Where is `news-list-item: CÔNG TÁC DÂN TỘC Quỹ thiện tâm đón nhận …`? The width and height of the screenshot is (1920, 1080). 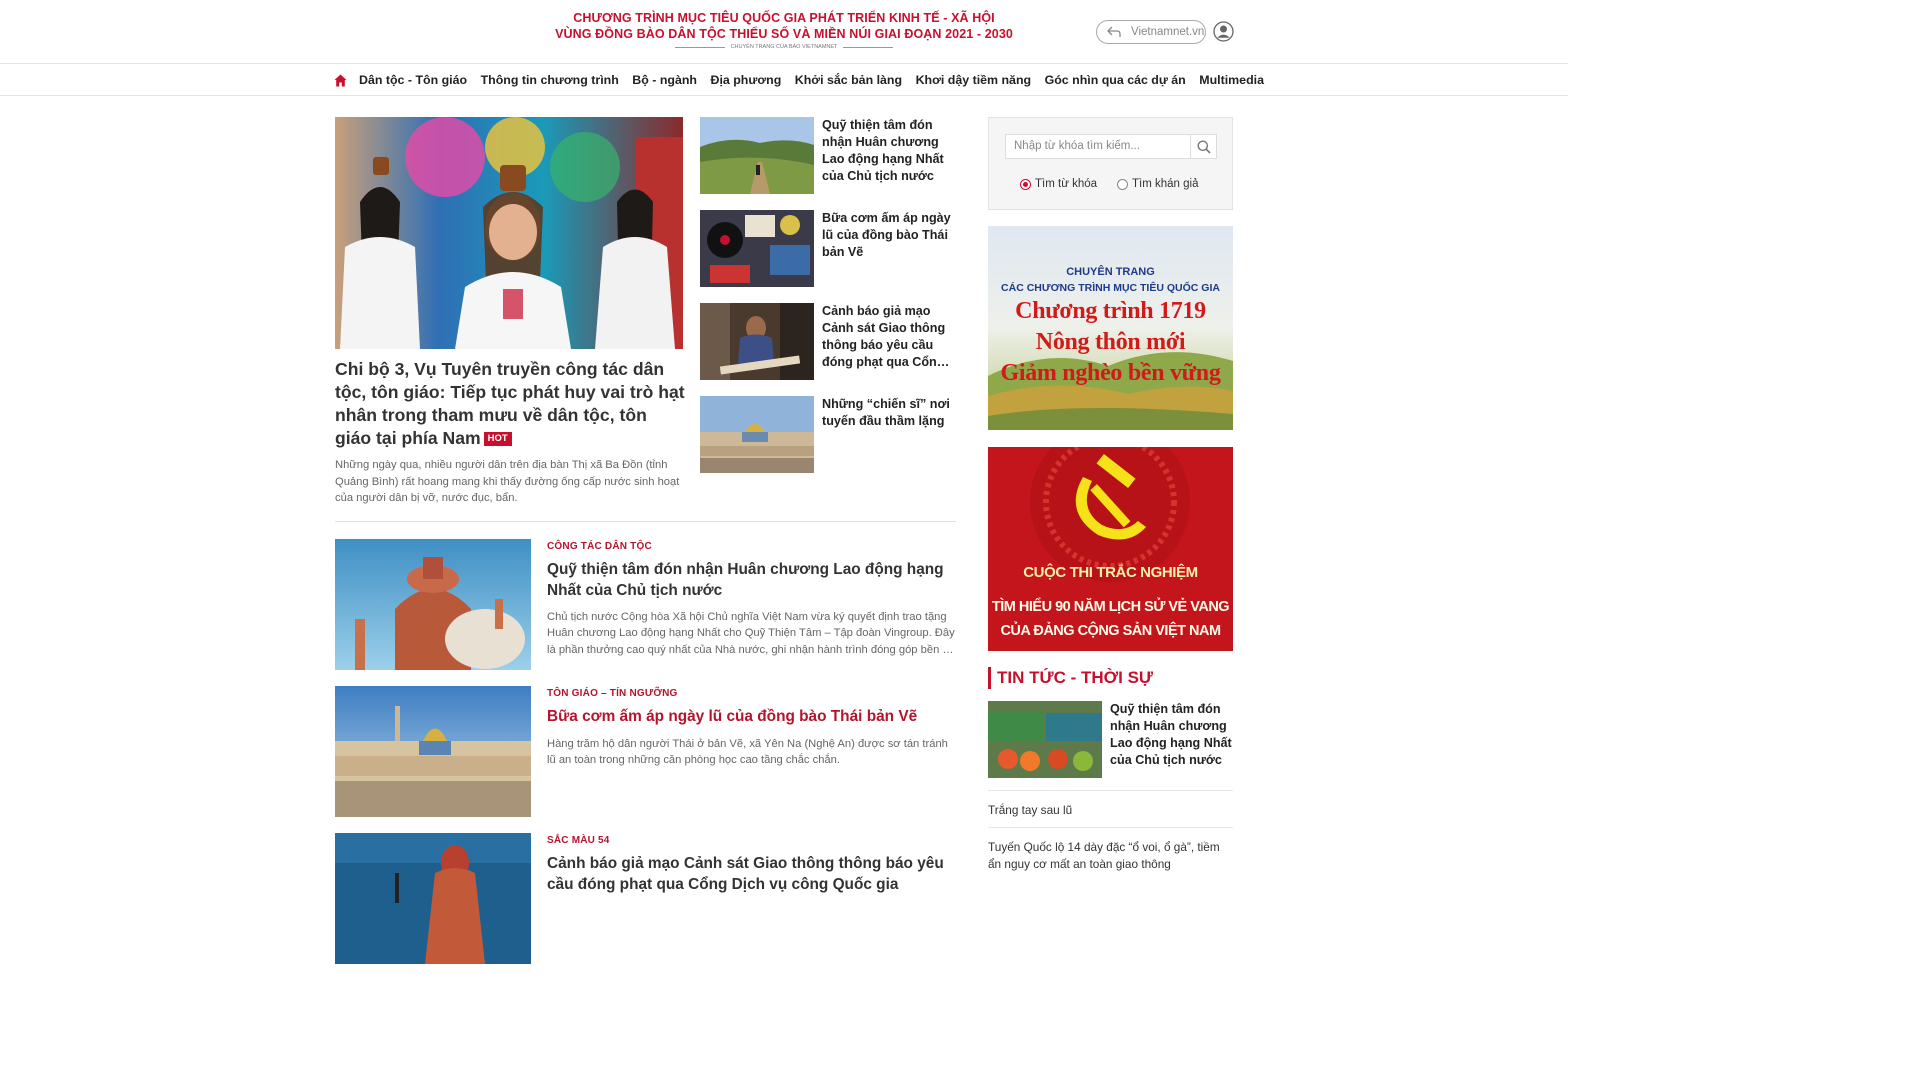
news-list-item: CÔNG TÁC DÂN TỘC Quỹ thiện tâm đón nhận … is located at coordinates (645, 605).